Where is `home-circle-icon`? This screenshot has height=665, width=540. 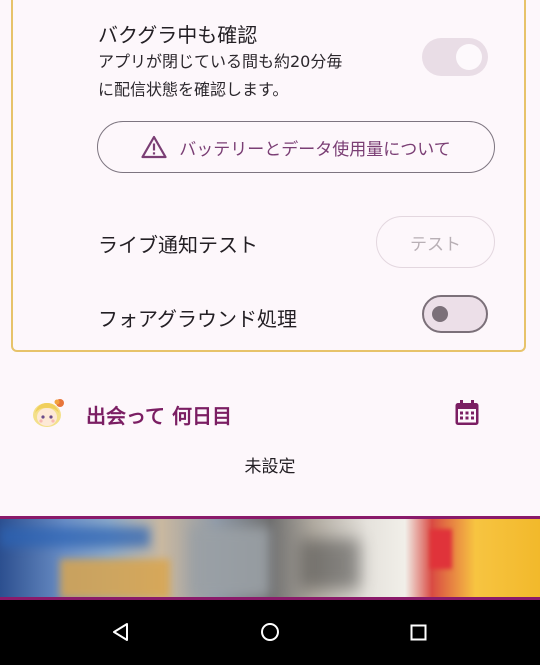 home-circle-icon is located at coordinates (270, 632).